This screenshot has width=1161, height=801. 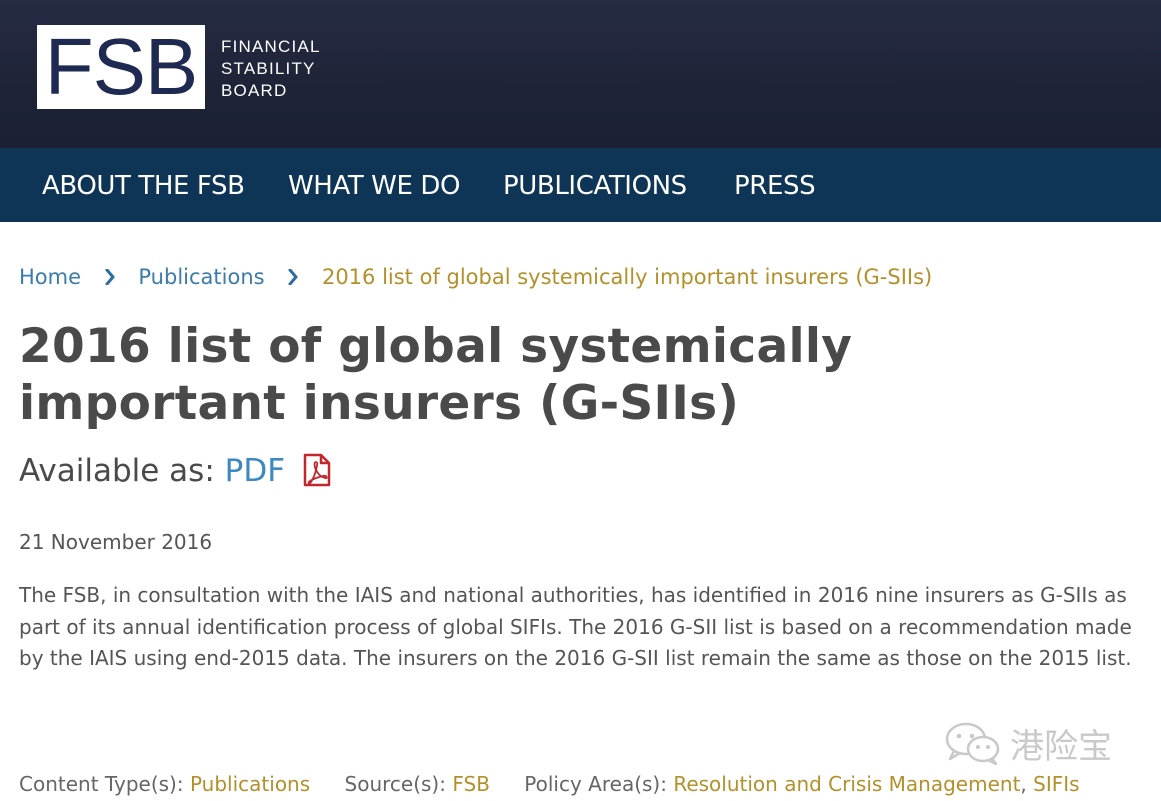 I want to click on nav-item-press: PRESS, so click(x=775, y=185).